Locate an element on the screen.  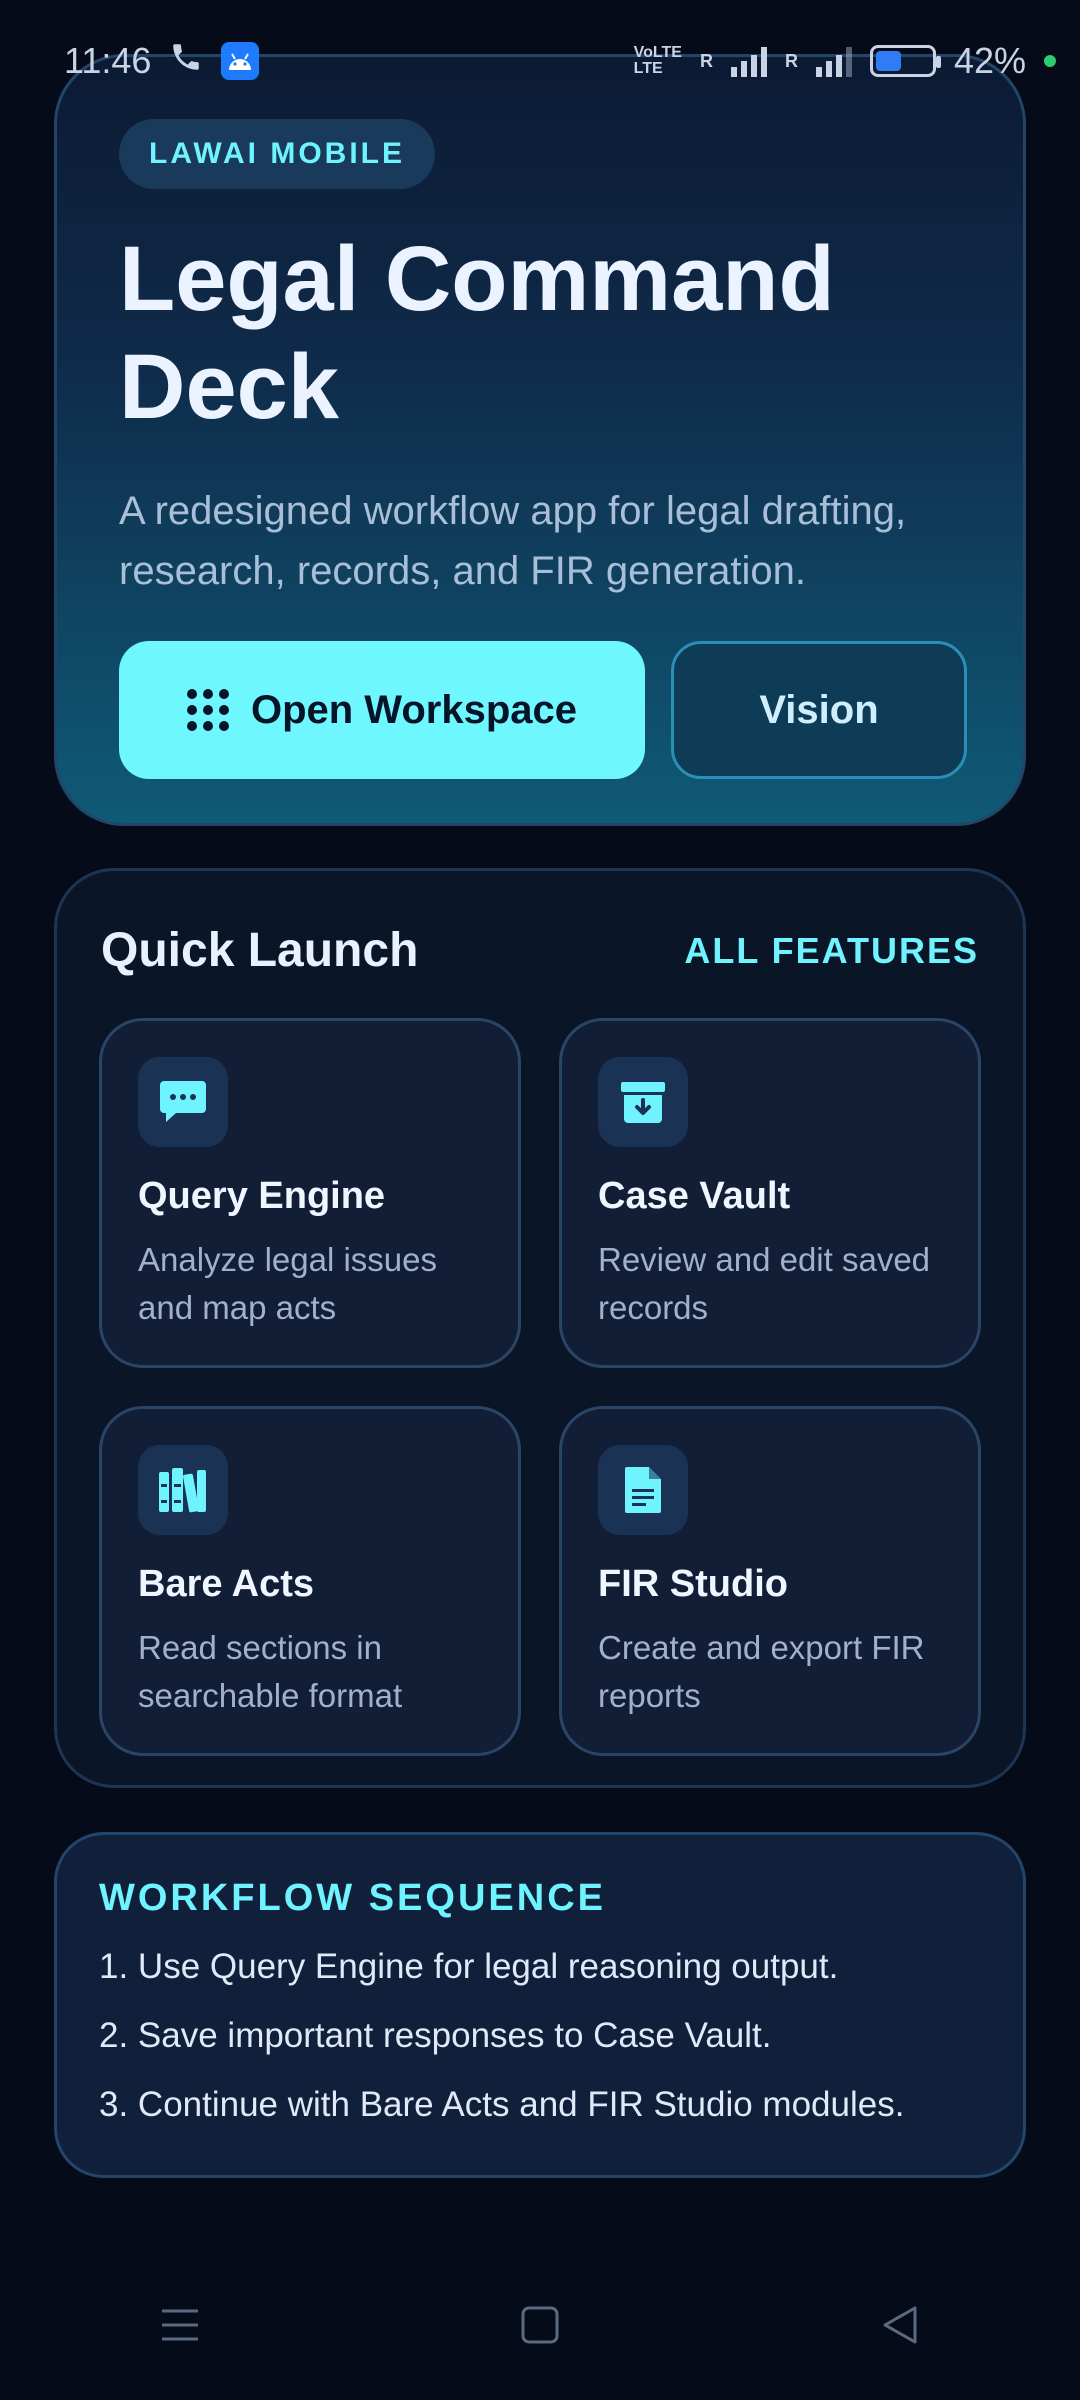
call-icon is located at coordinates (186, 61).